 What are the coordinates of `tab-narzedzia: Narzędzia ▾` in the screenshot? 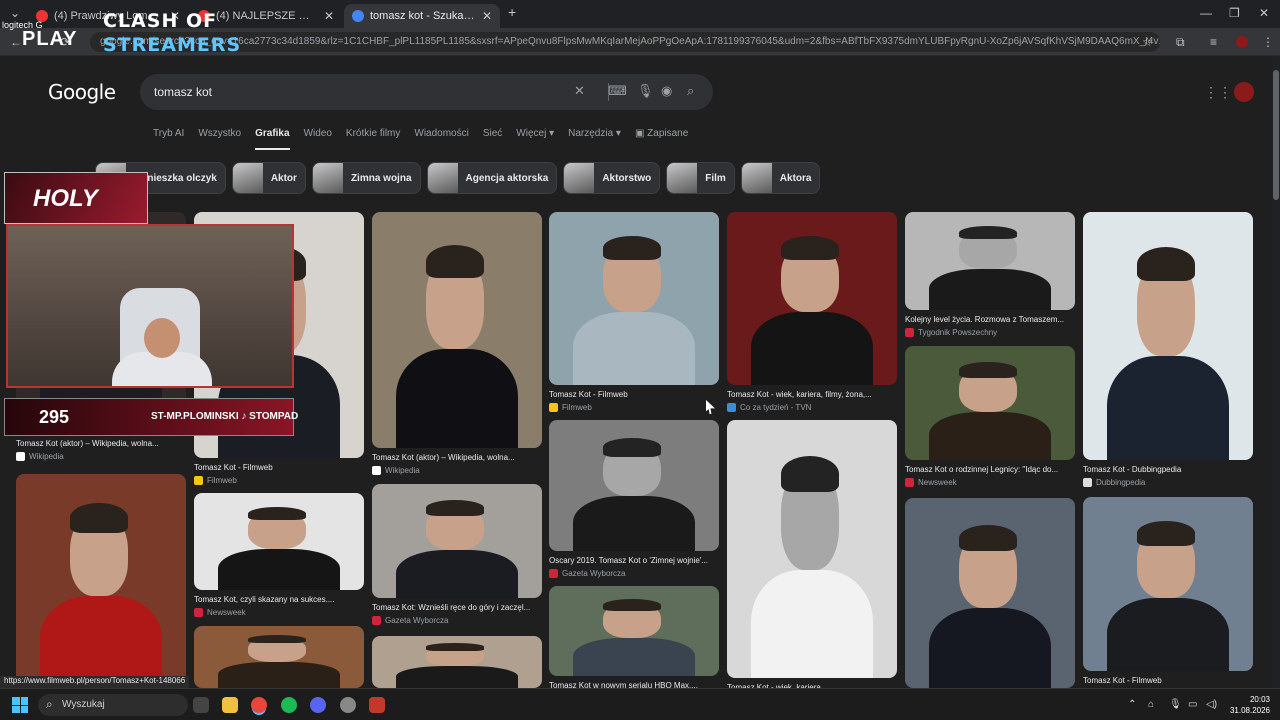 It's located at (594, 139).